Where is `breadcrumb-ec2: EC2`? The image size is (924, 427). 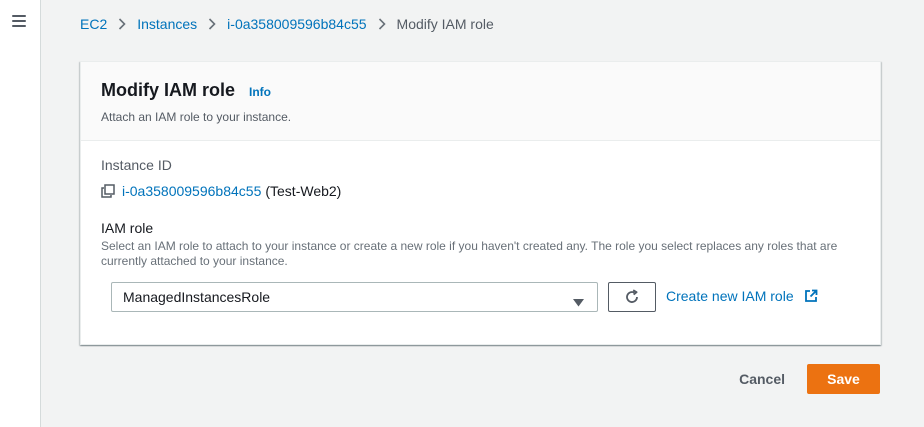 breadcrumb-ec2: EC2 is located at coordinates (93, 24).